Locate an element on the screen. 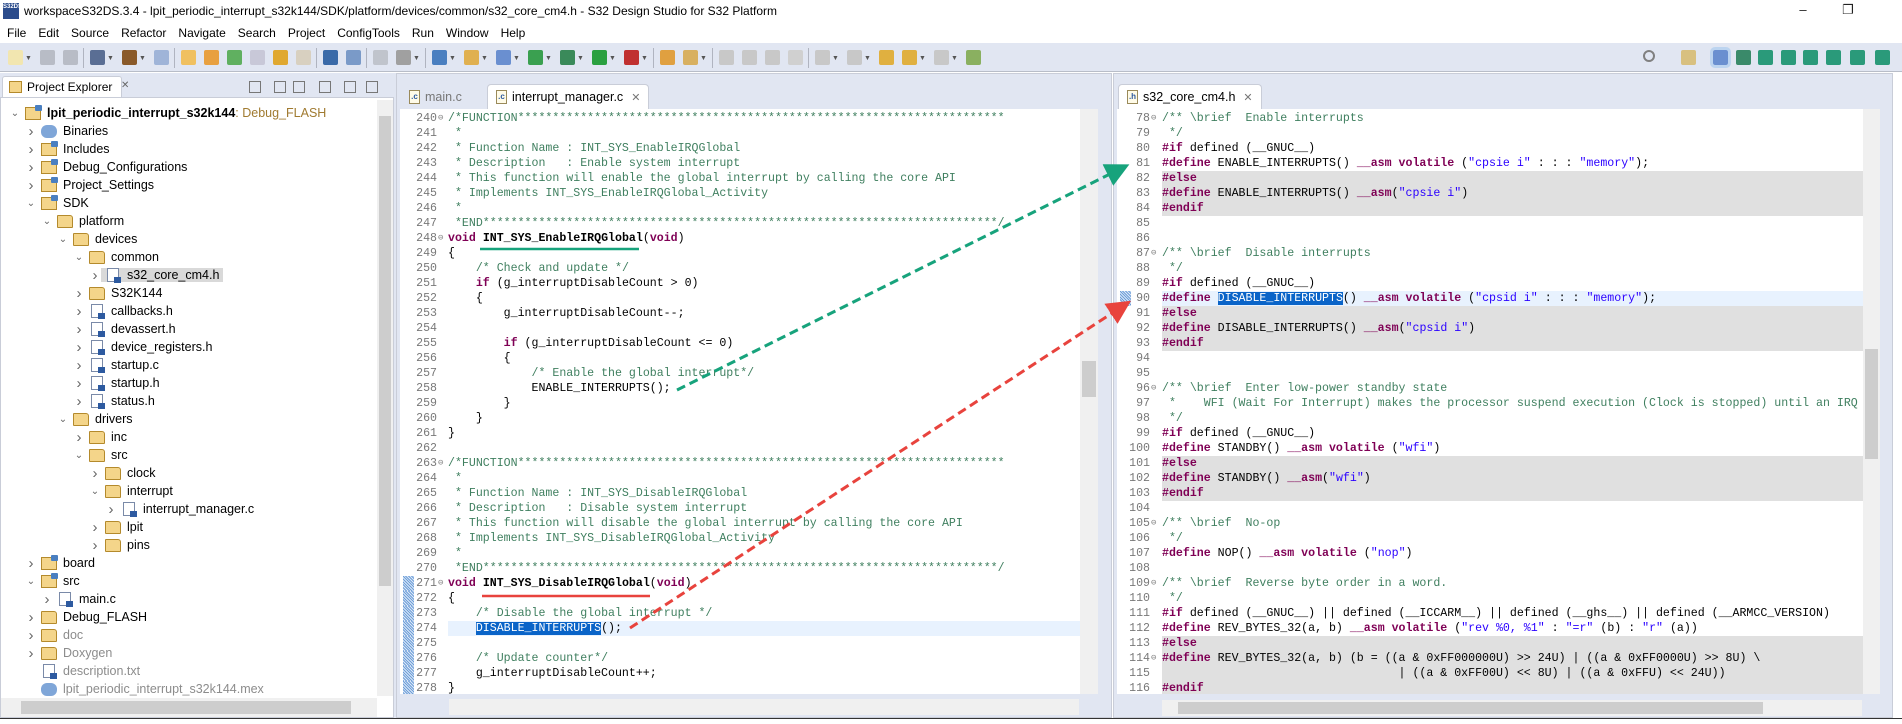 The width and height of the screenshot is (1902, 724). tab-main-c: .c main.c is located at coordinates (435, 96).